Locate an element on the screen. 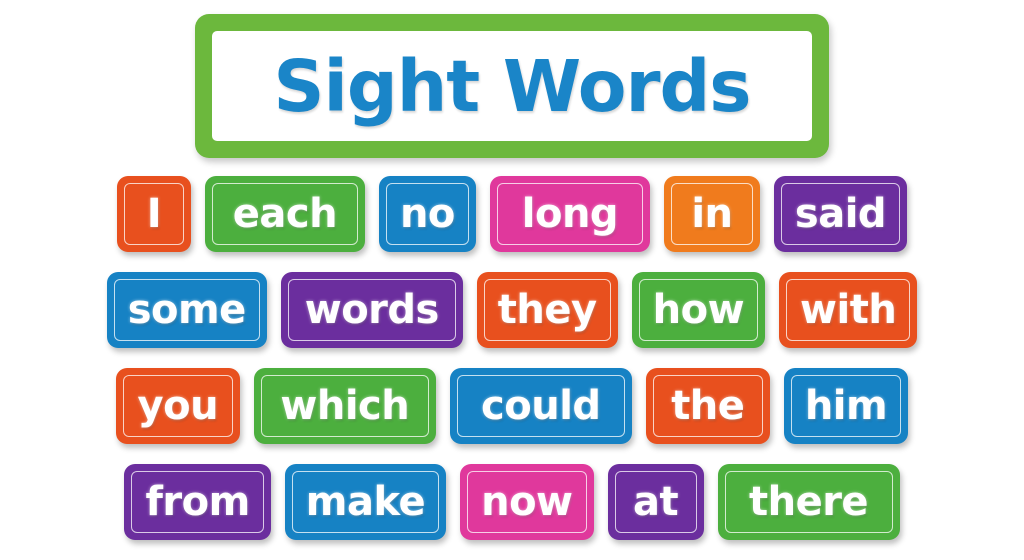  word-label: long is located at coordinates (570, 214).